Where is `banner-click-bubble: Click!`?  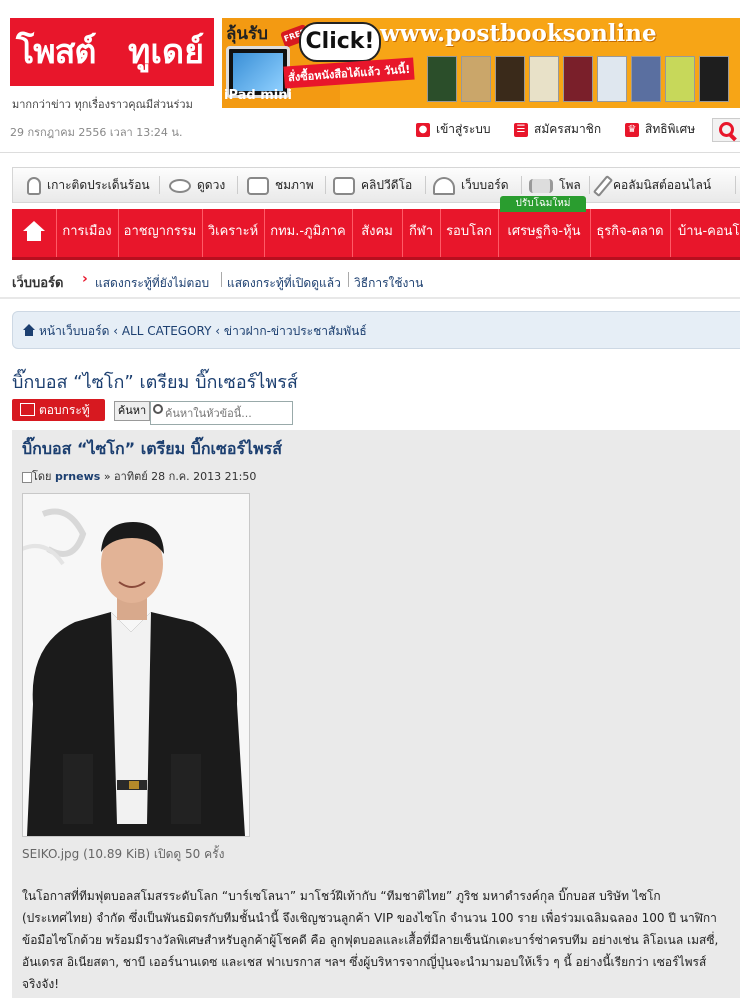 banner-click-bubble: Click! is located at coordinates (340, 42).